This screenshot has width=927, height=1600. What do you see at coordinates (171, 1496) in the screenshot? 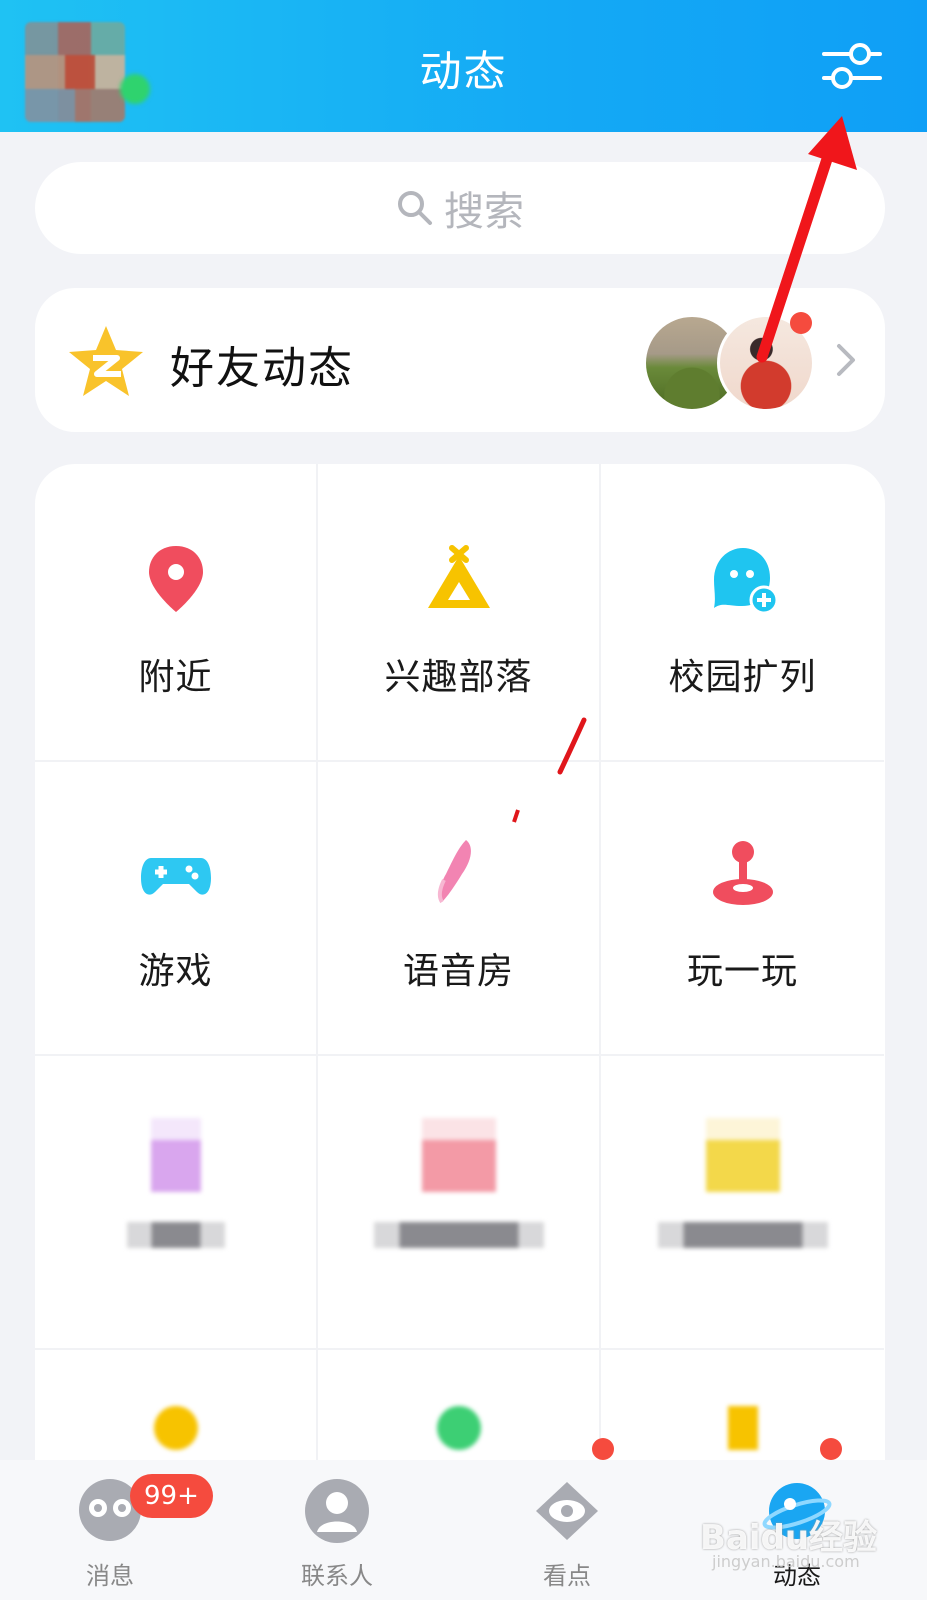
I see `unread-count-badge: 99+` at bounding box center [171, 1496].